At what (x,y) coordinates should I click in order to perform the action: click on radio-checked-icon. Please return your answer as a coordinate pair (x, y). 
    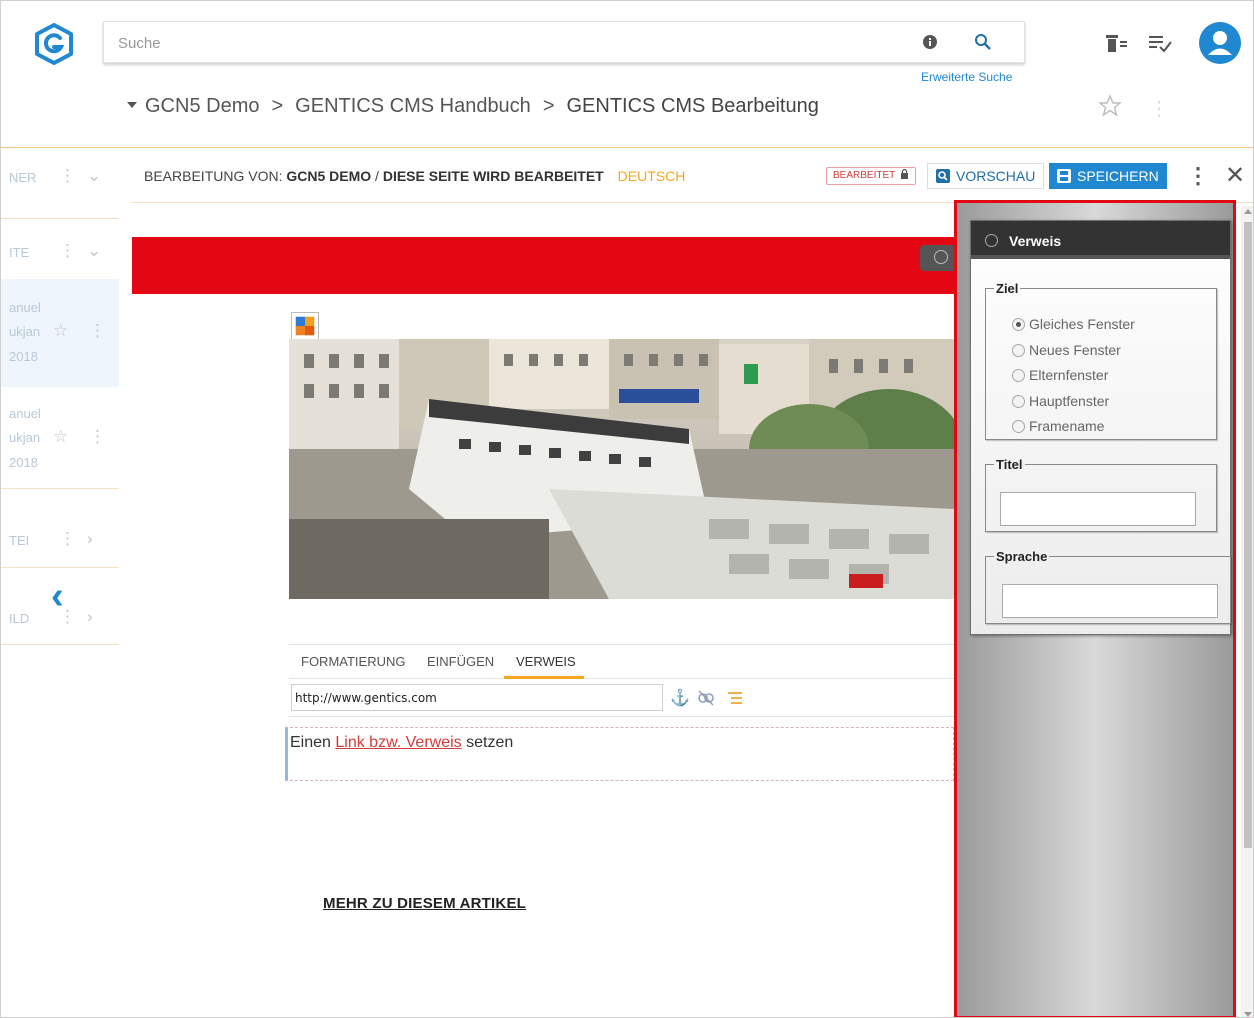
    Looking at the image, I should click on (1018, 324).